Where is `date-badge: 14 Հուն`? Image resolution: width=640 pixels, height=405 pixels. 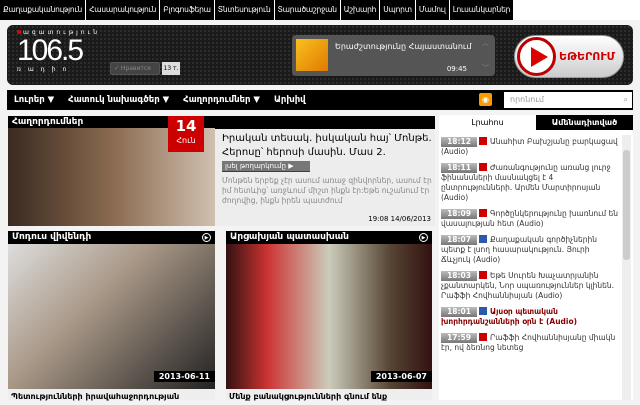
date-badge: 14 Հուն is located at coordinates (186, 134).